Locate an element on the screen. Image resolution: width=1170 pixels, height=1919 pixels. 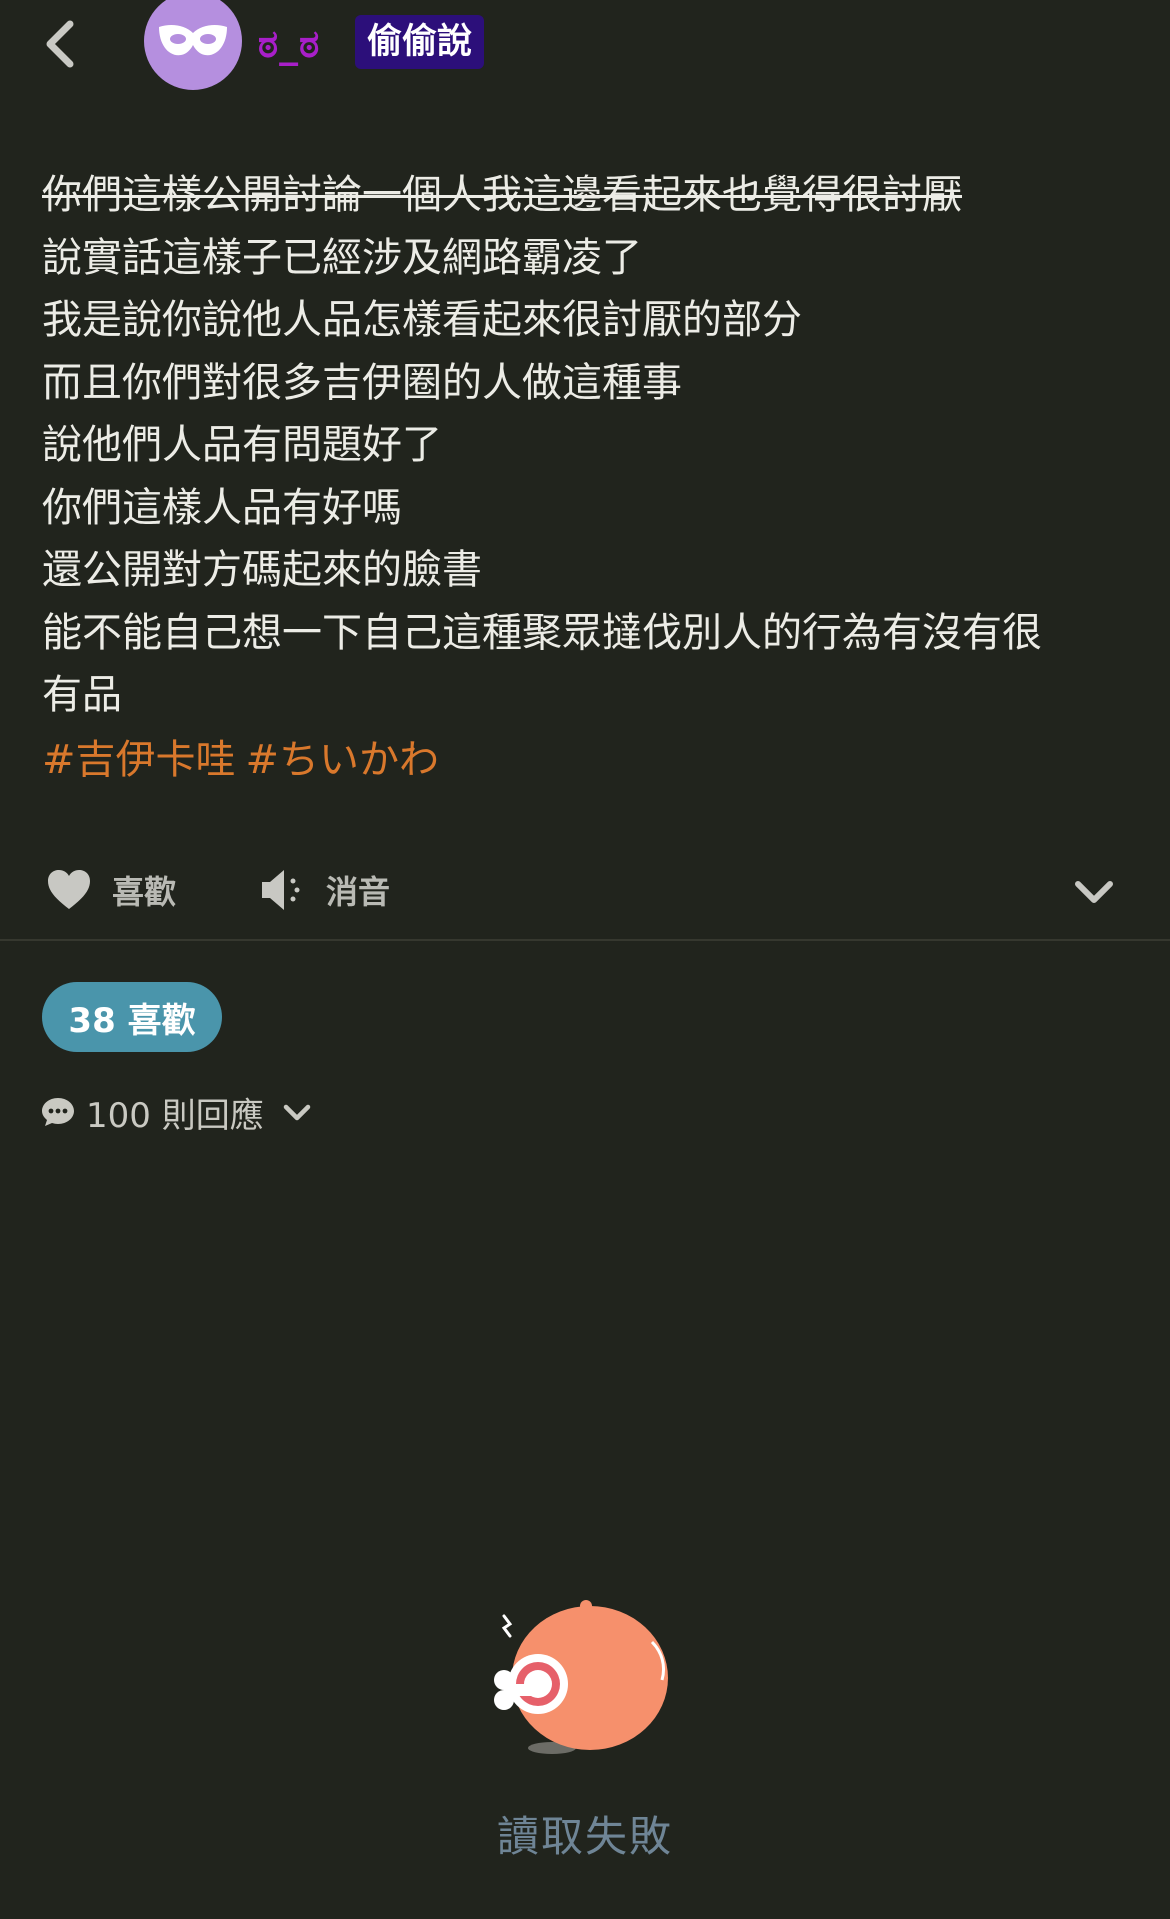
post-line: 我是說你說他人品怎樣看起來很討厭的部分 is located at coordinates (422, 320).